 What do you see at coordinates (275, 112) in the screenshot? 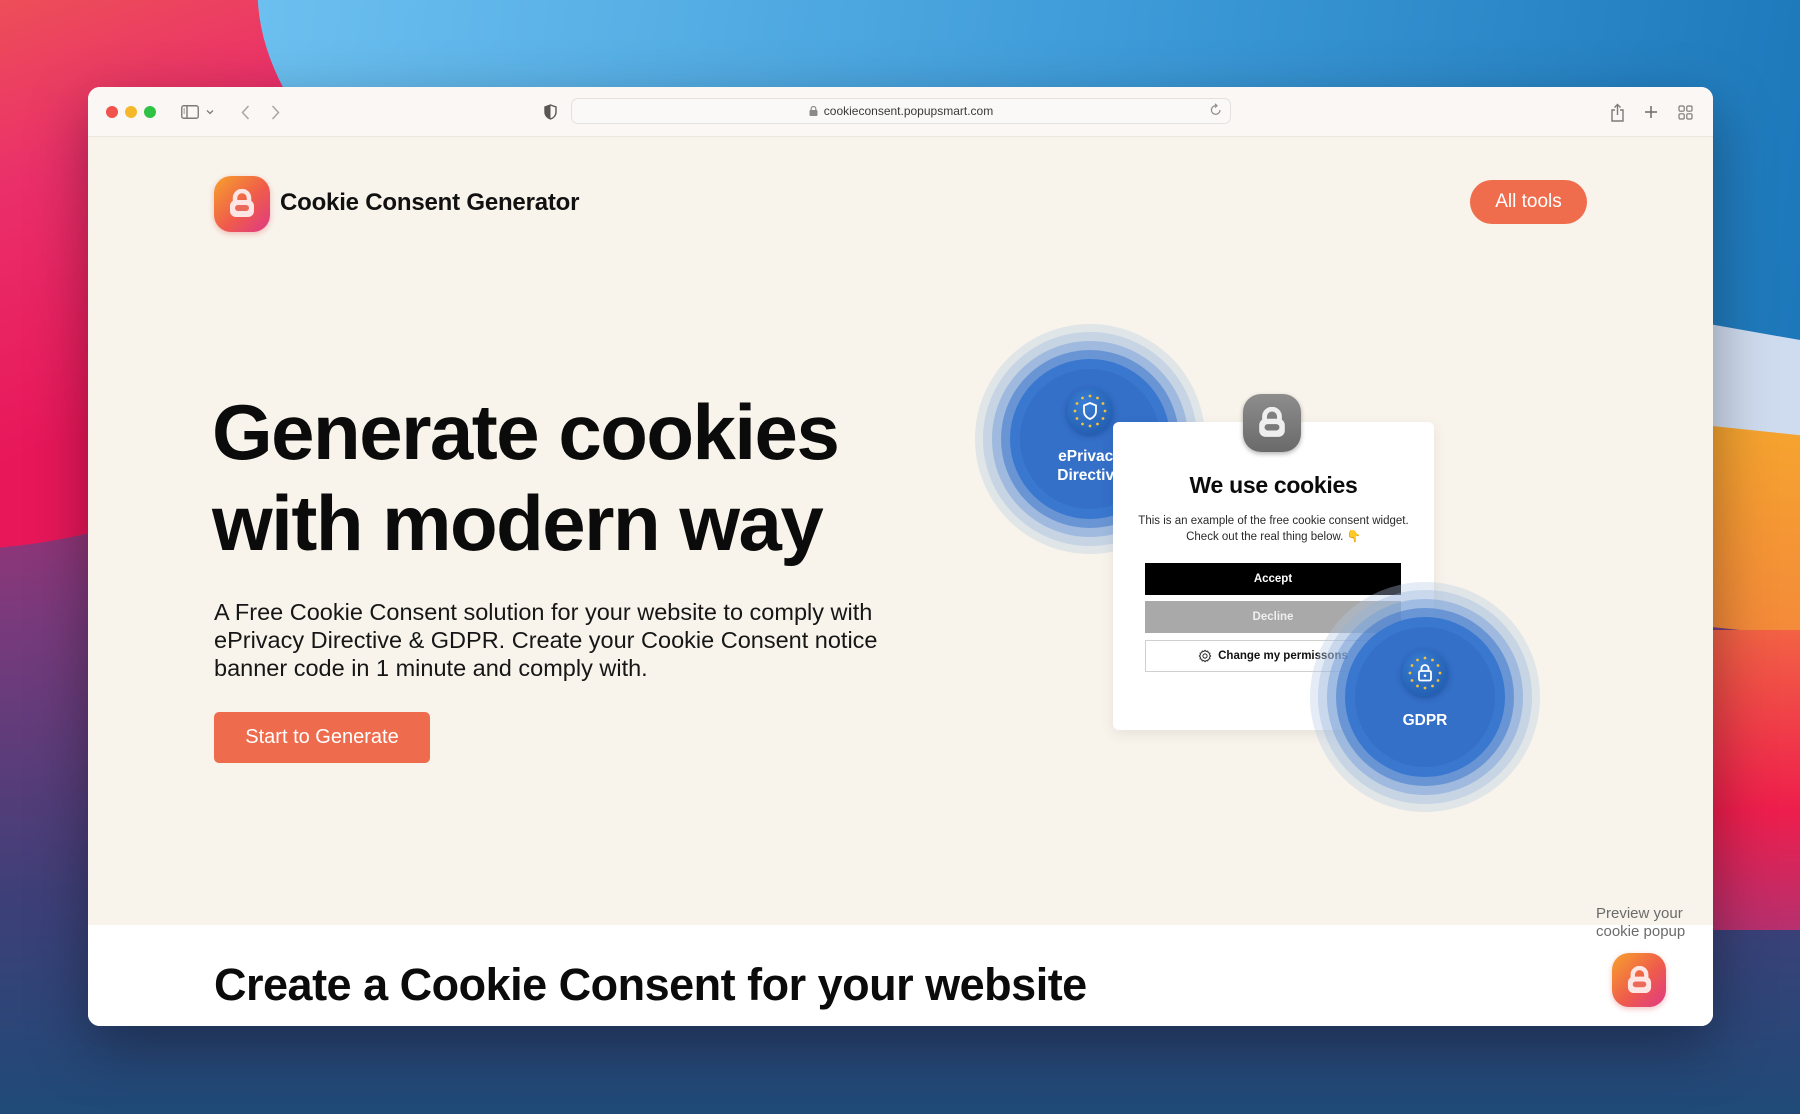
I see `chevron-right-icon` at bounding box center [275, 112].